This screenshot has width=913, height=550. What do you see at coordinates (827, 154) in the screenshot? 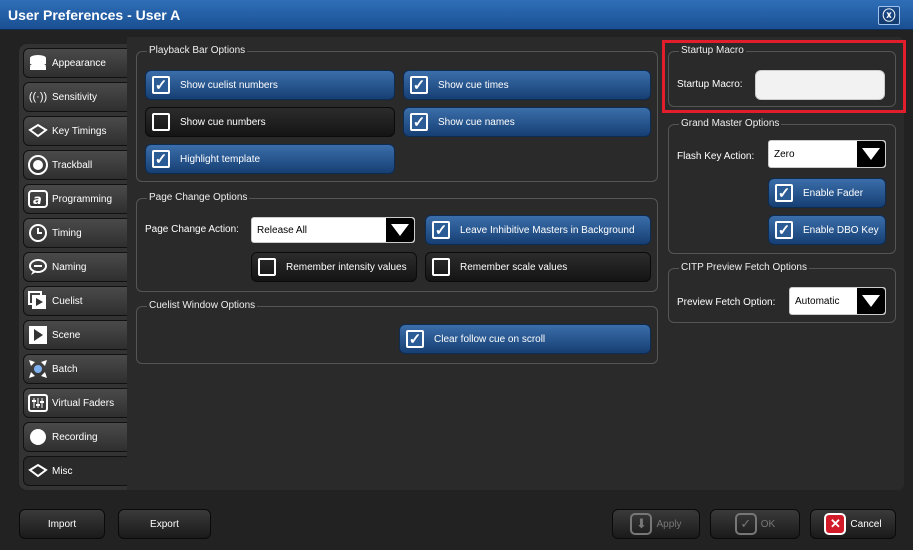
I see `flash-key-action-select: Zero` at bounding box center [827, 154].